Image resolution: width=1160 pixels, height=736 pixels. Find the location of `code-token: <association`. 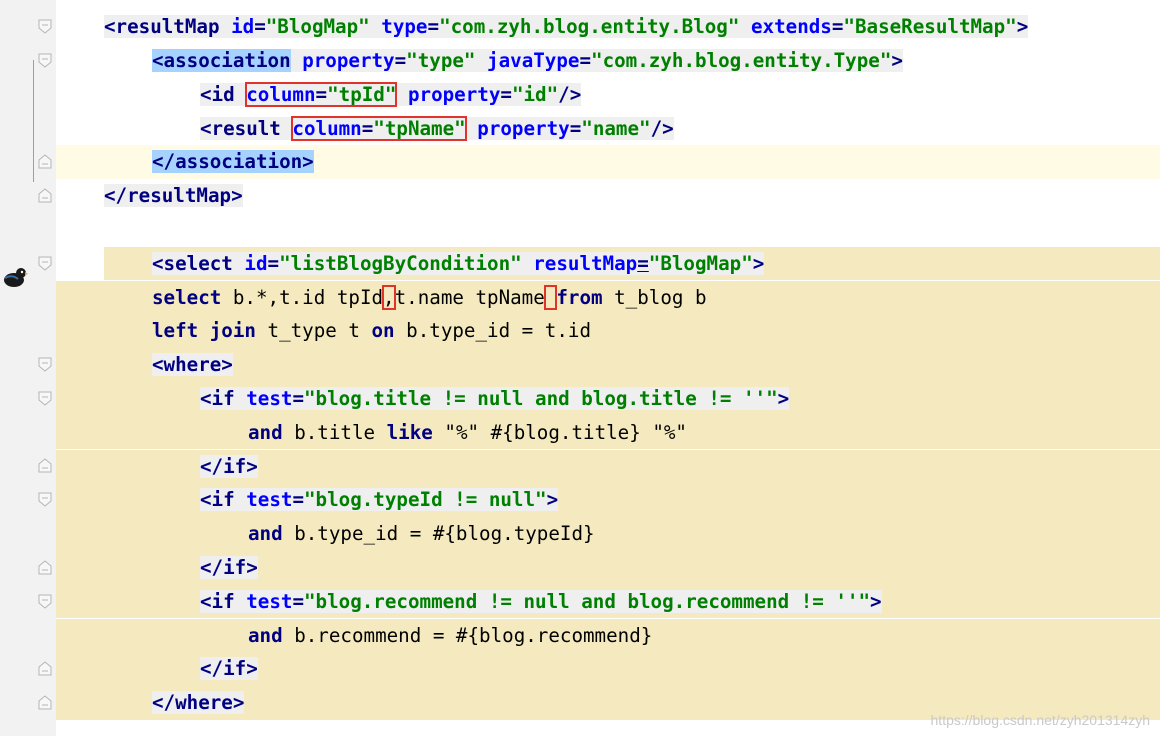

code-token: <association is located at coordinates (221, 60).